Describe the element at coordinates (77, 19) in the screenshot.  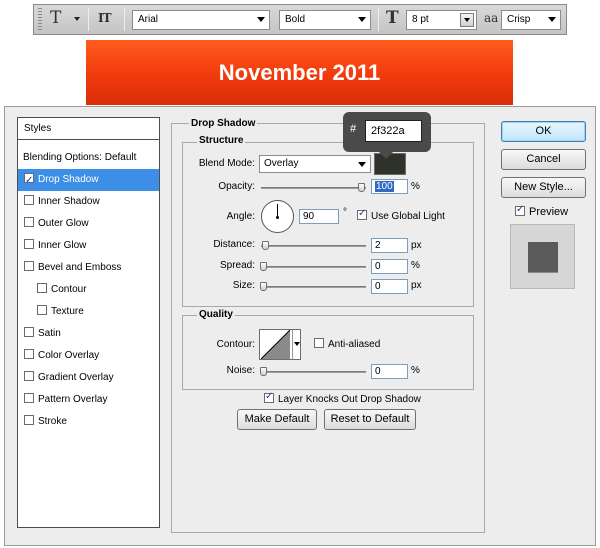
I see `tool-preset-chevron-down-icon` at that location.